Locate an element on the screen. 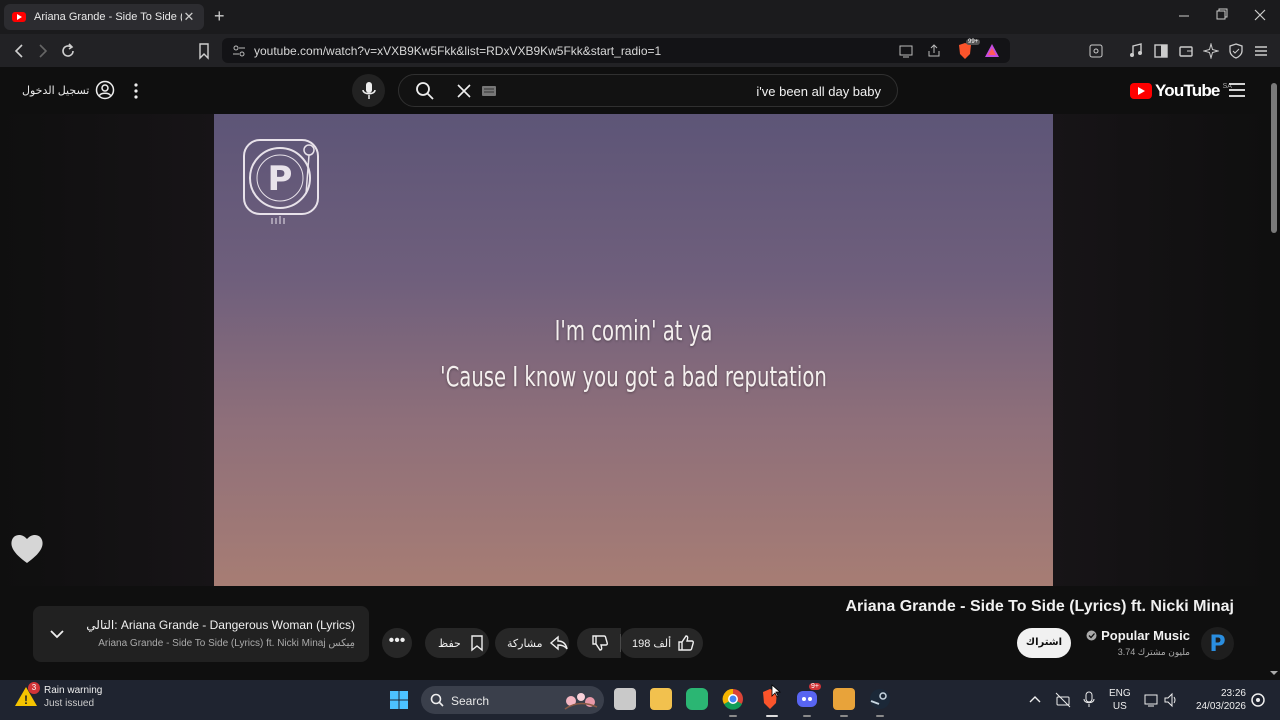 The width and height of the screenshot is (1280, 720). sidebar-panel-icon is located at coordinates (1096, 51).